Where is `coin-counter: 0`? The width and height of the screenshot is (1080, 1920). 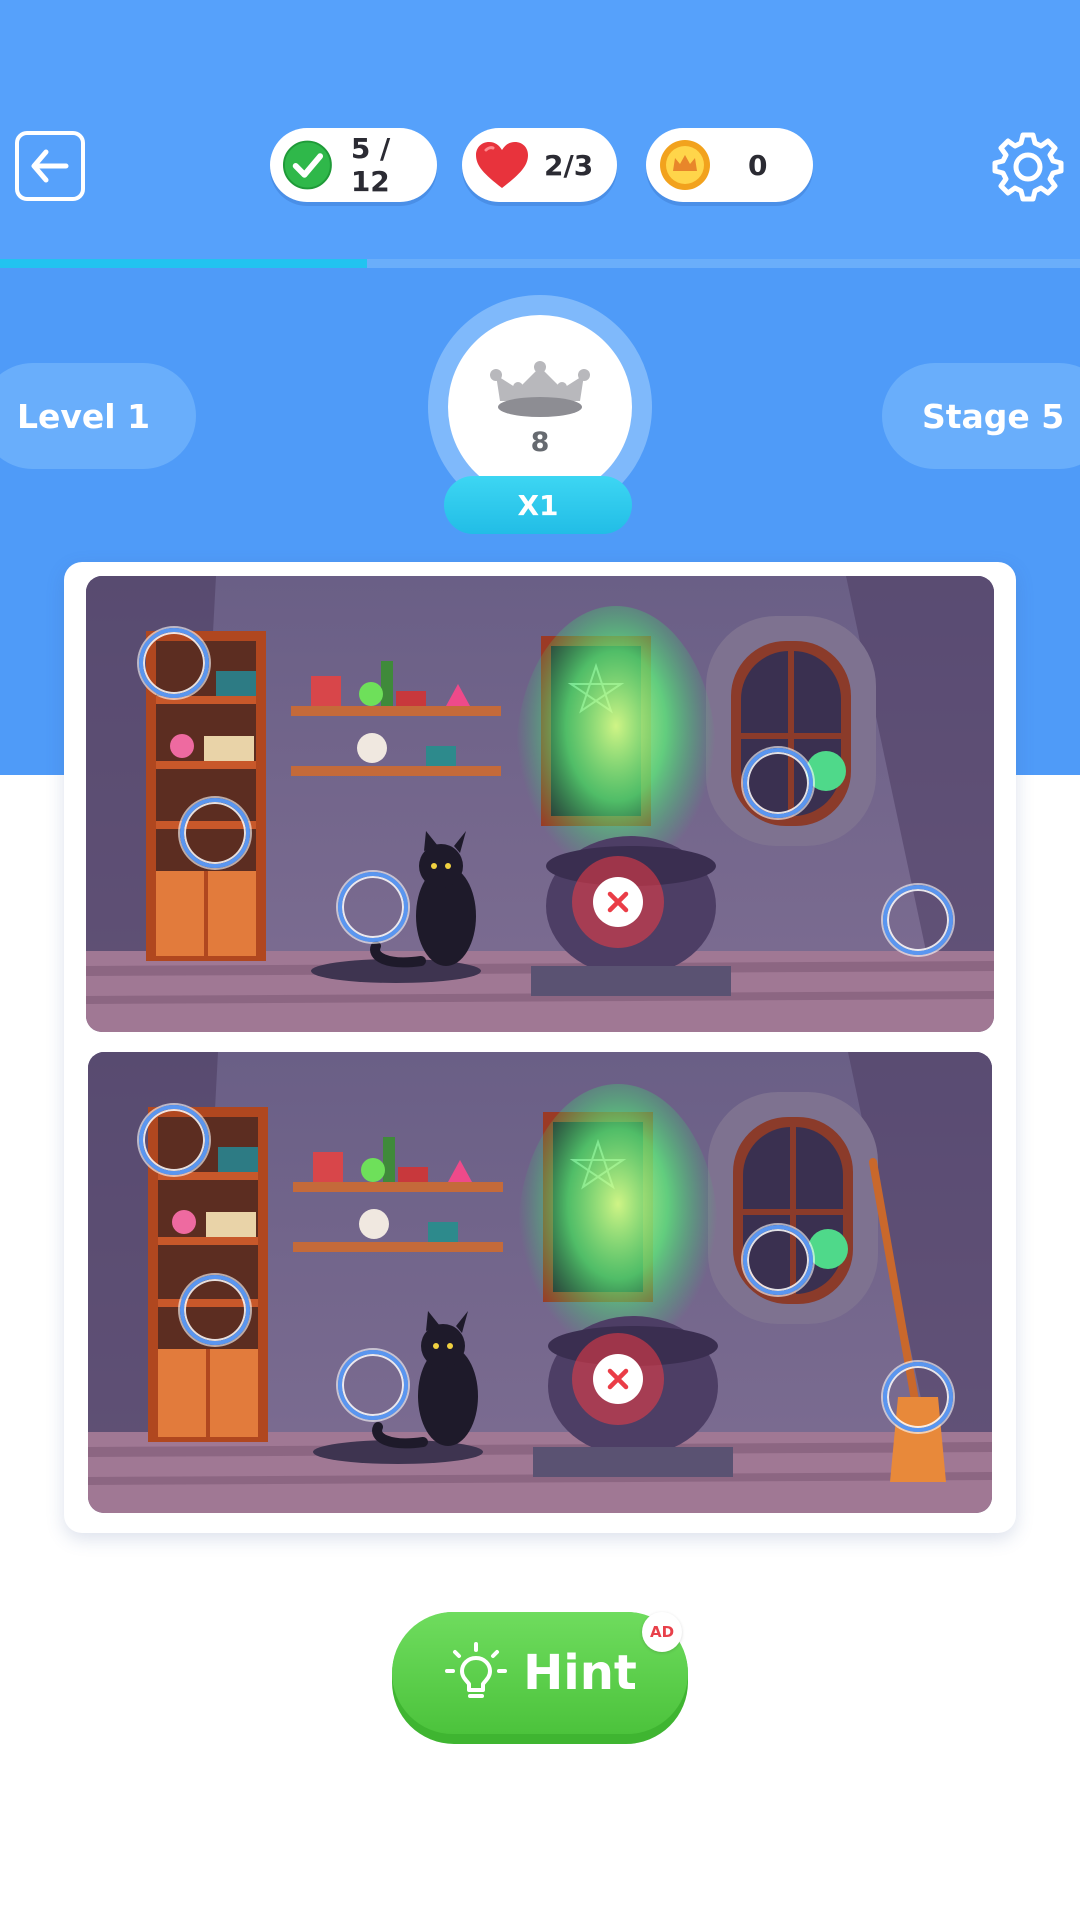 coin-counter: 0 is located at coordinates (729, 165).